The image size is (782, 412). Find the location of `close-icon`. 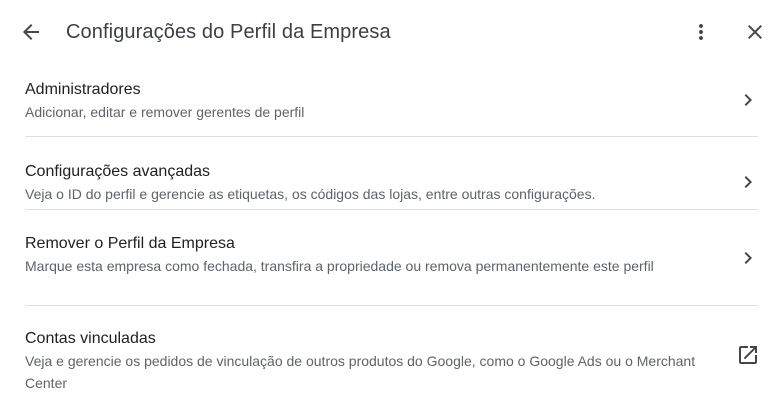

close-icon is located at coordinates (755, 32).